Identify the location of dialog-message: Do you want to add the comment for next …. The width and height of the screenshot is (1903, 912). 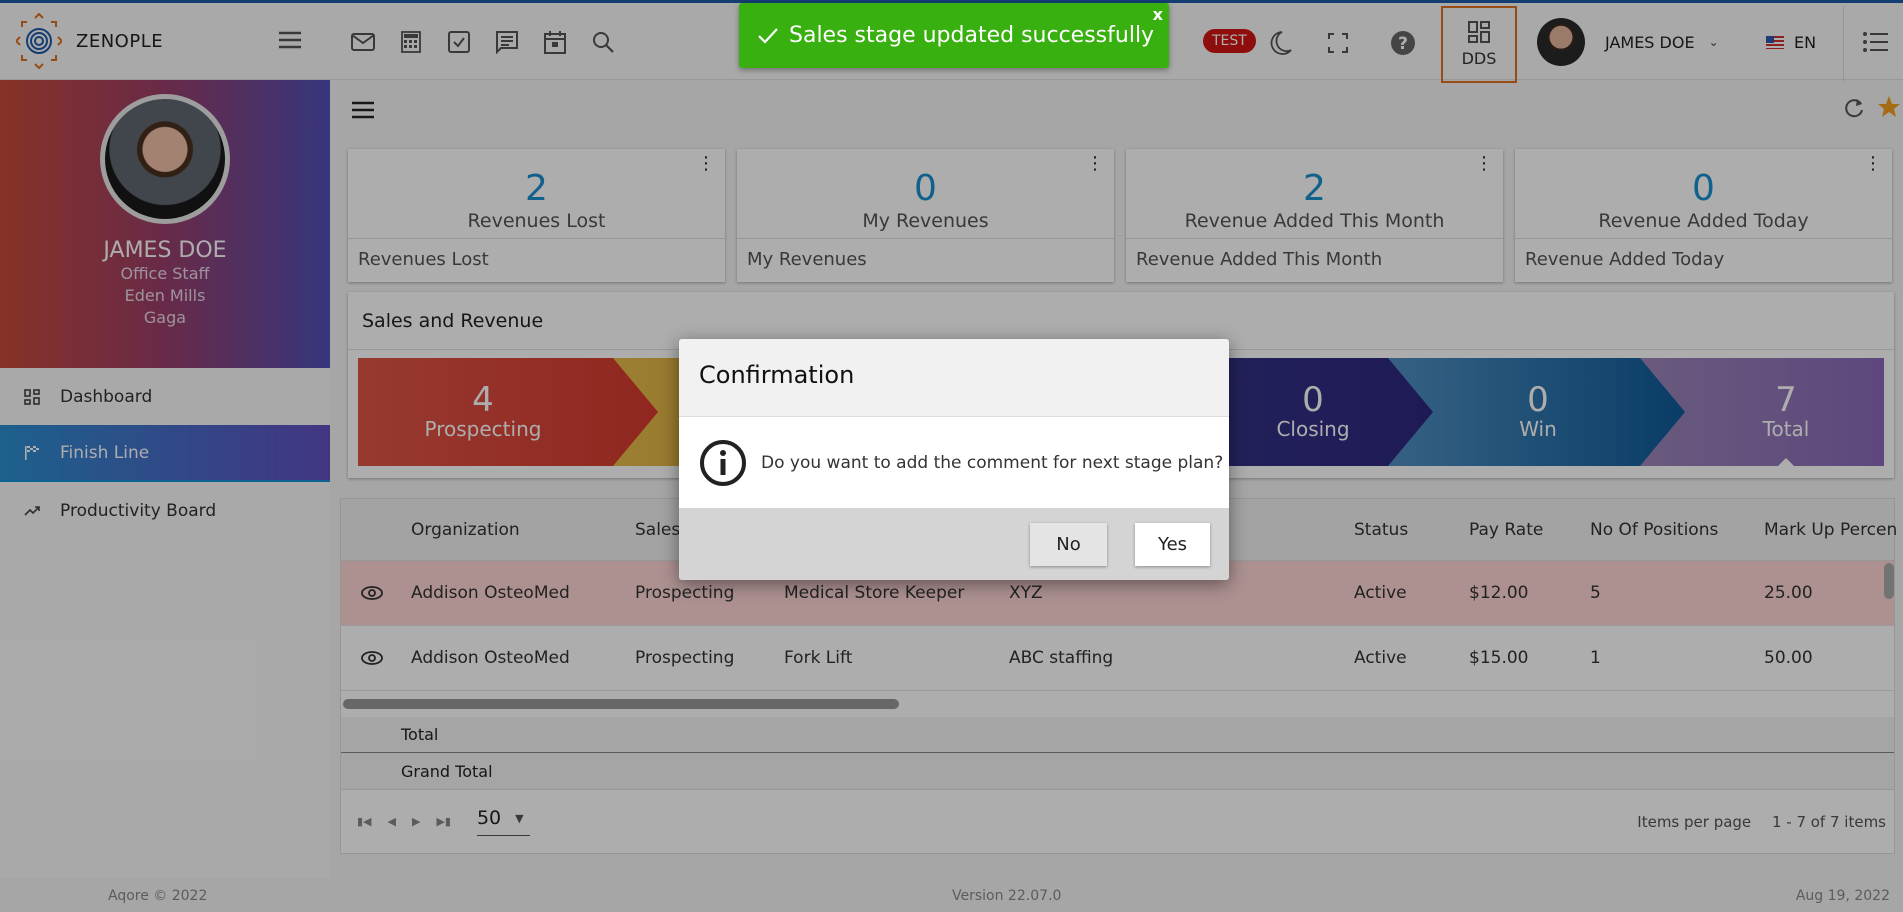
(992, 462).